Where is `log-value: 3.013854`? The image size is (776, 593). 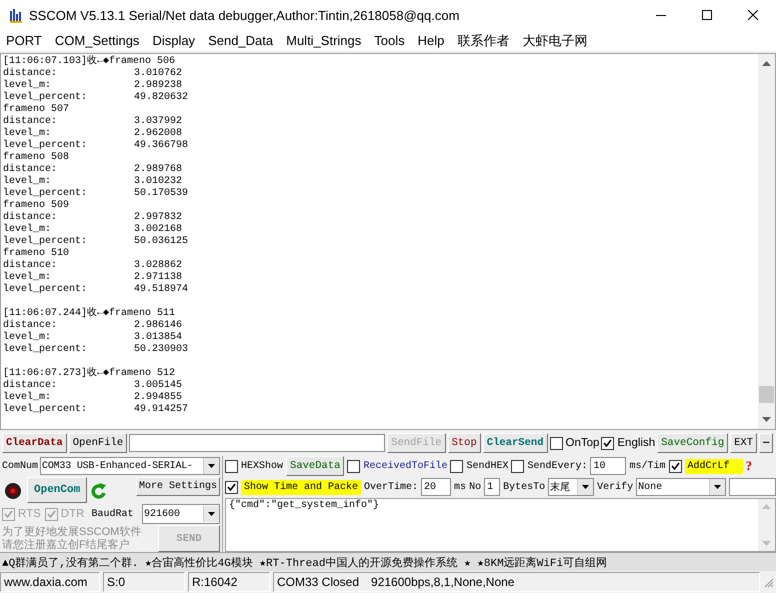 log-value: 3.013854 is located at coordinates (158, 338).